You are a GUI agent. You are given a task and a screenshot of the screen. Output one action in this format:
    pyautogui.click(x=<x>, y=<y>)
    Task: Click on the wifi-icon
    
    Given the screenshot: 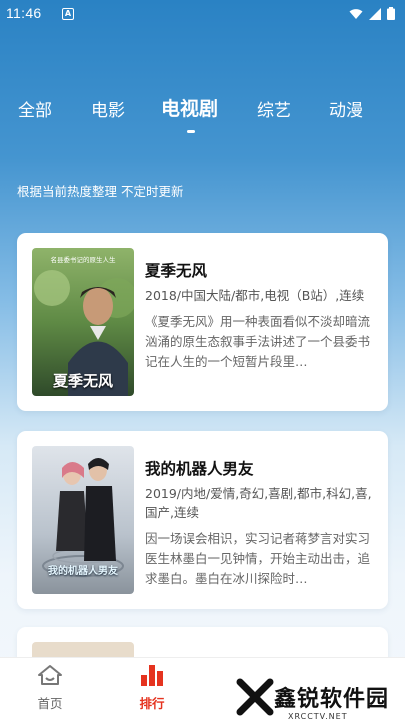 What is the action you would take?
    pyautogui.click(x=356, y=13)
    